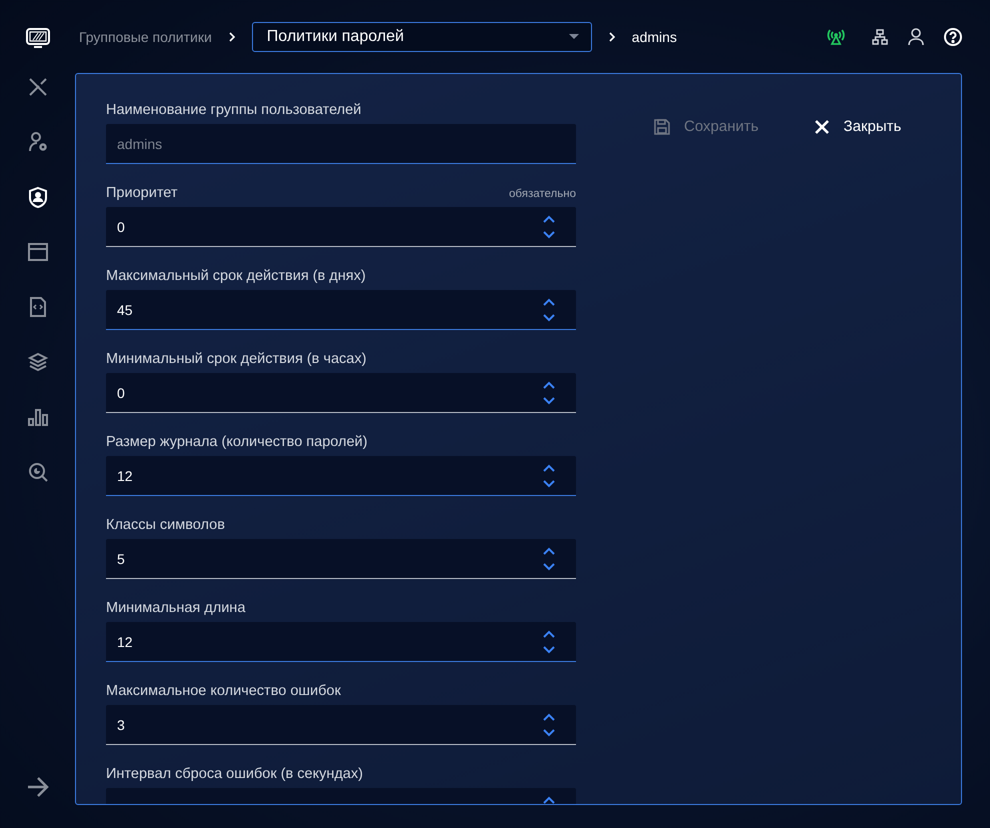  What do you see at coordinates (38, 787) in the screenshot?
I see `expand-arrow-icon` at bounding box center [38, 787].